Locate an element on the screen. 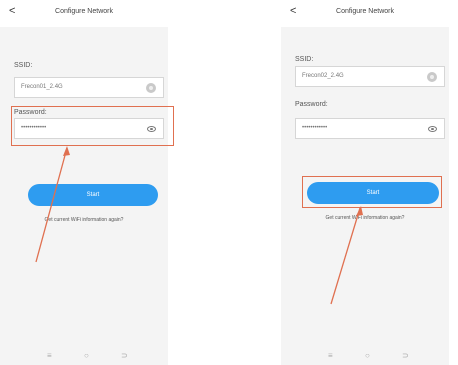 The height and width of the screenshot is (365, 458). password-value: •••••••••••• is located at coordinates (315, 128).